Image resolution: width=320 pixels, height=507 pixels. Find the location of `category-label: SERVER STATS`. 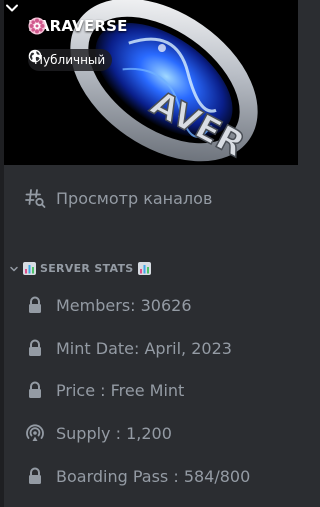

category-label: SERVER STATS is located at coordinates (87, 268).